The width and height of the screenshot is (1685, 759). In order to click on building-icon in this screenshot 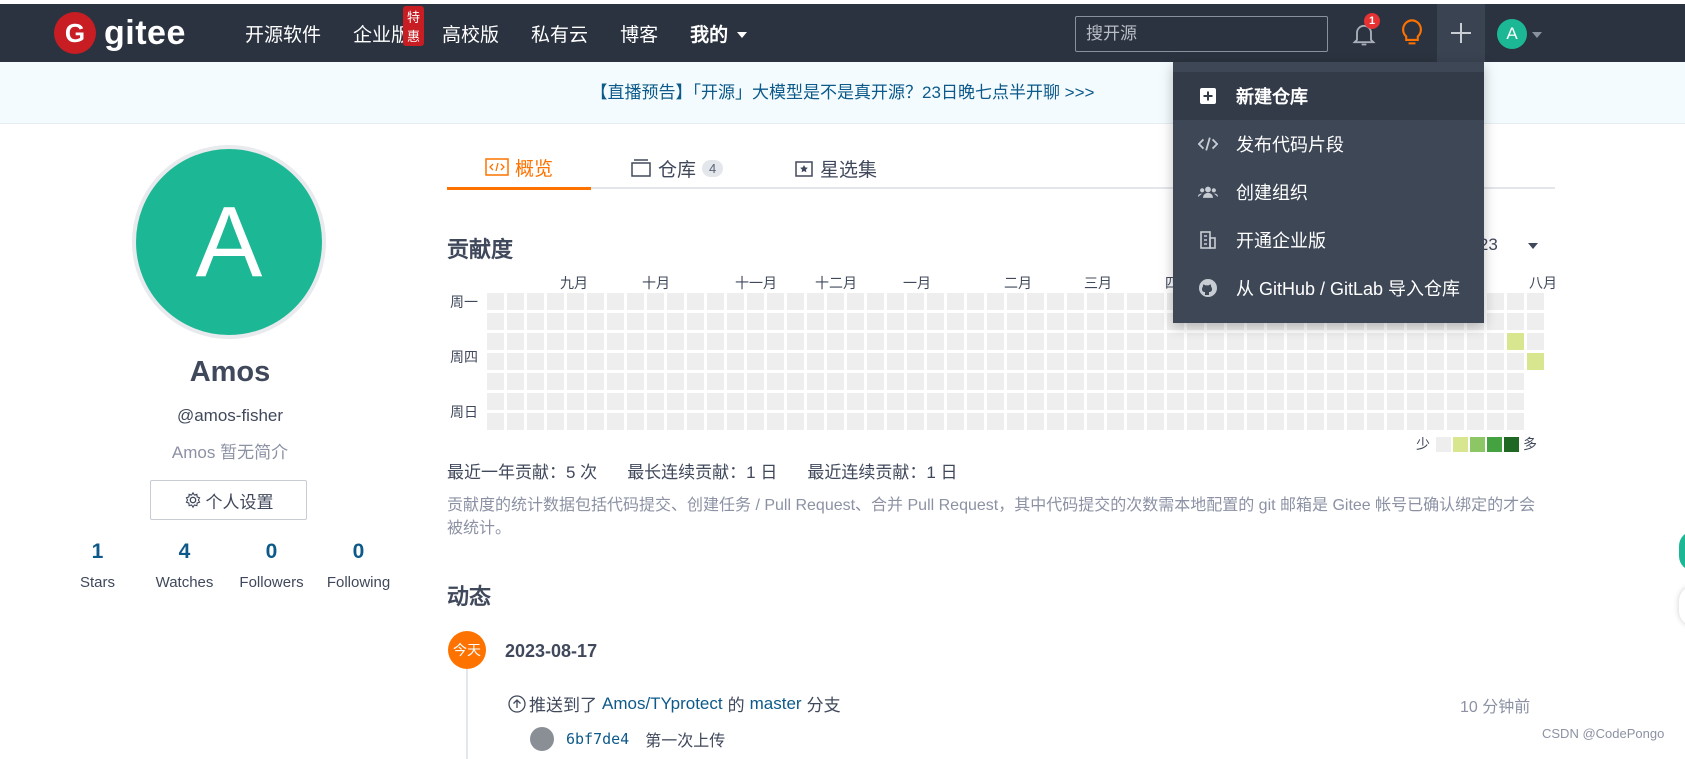, I will do `click(1208, 240)`.